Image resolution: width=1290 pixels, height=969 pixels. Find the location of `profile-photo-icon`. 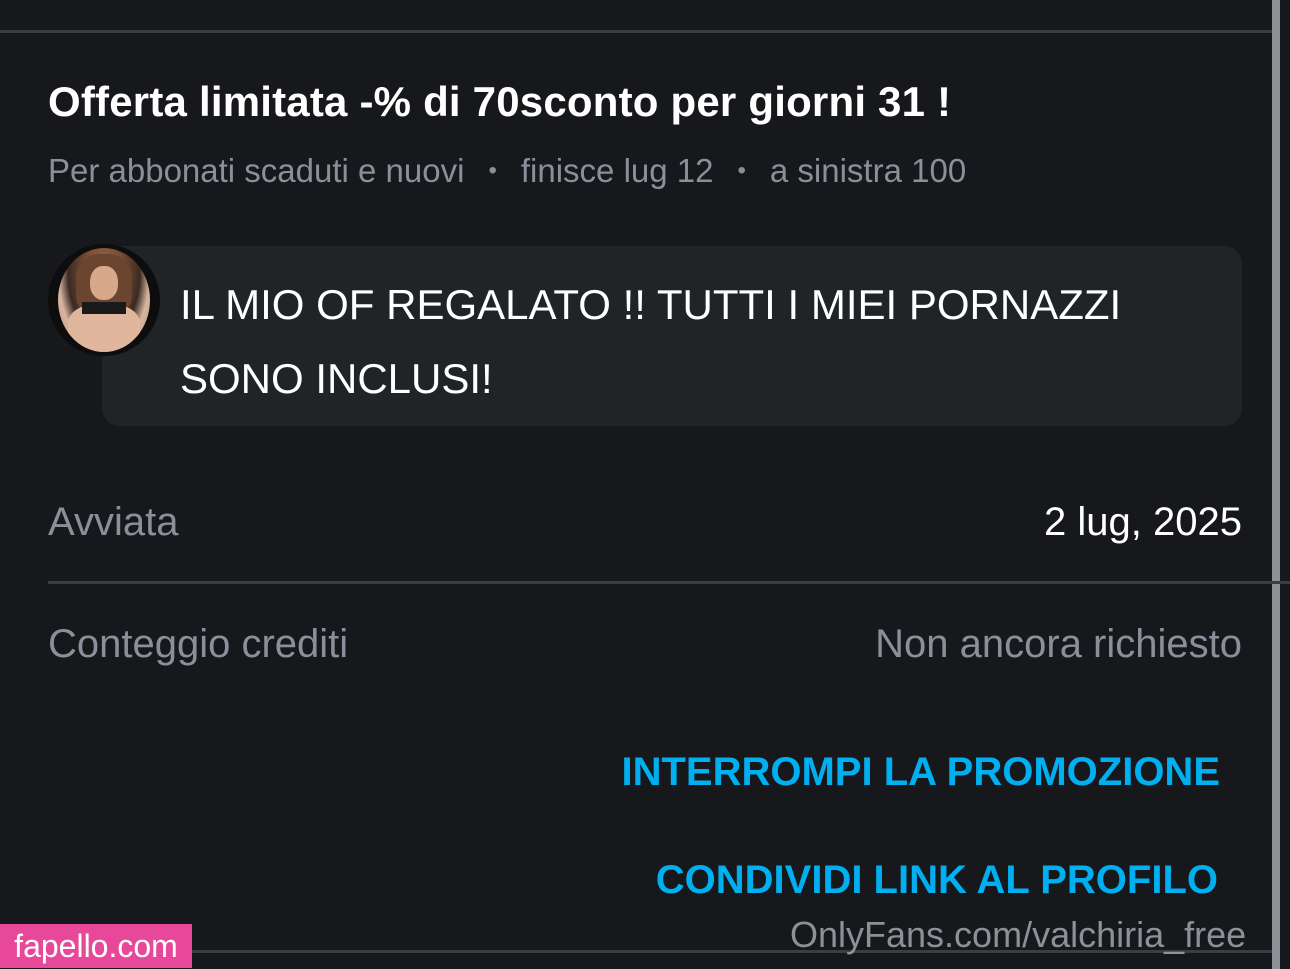

profile-photo-icon is located at coordinates (104, 300).